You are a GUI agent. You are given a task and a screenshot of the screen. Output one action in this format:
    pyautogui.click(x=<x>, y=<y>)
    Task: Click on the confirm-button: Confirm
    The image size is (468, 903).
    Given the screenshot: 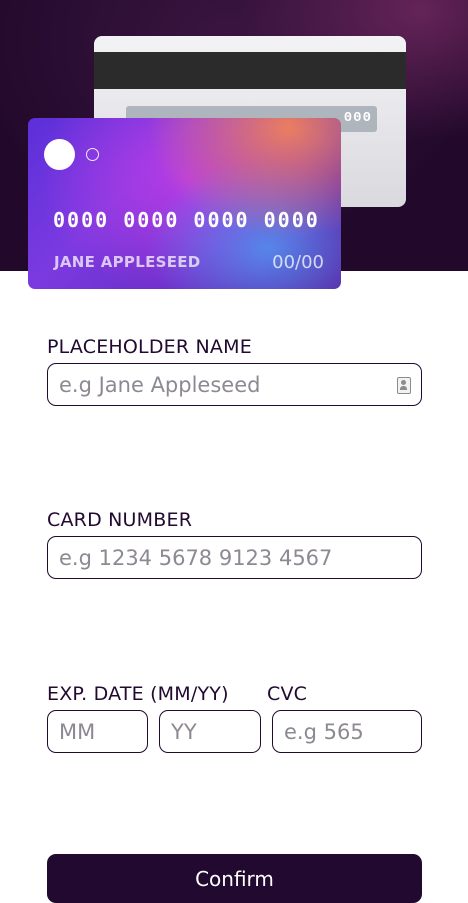 What is the action you would take?
    pyautogui.click(x=234, y=878)
    